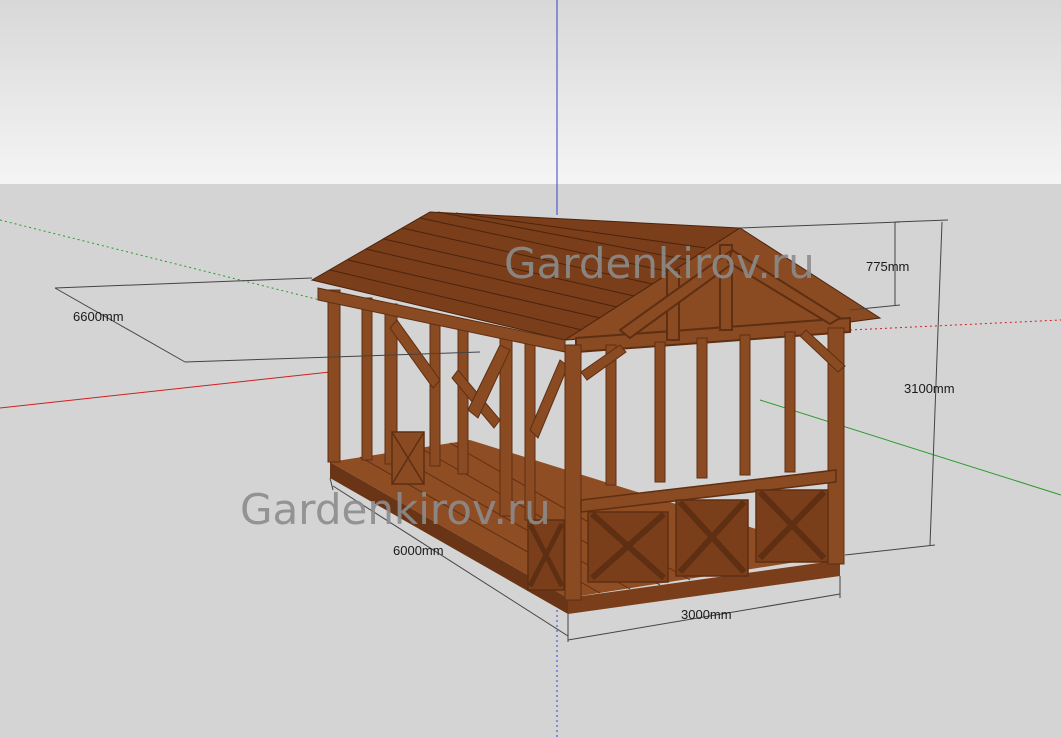 The width and height of the screenshot is (1061, 737). I want to click on dim-ridge-height: 775mm, so click(887, 266).